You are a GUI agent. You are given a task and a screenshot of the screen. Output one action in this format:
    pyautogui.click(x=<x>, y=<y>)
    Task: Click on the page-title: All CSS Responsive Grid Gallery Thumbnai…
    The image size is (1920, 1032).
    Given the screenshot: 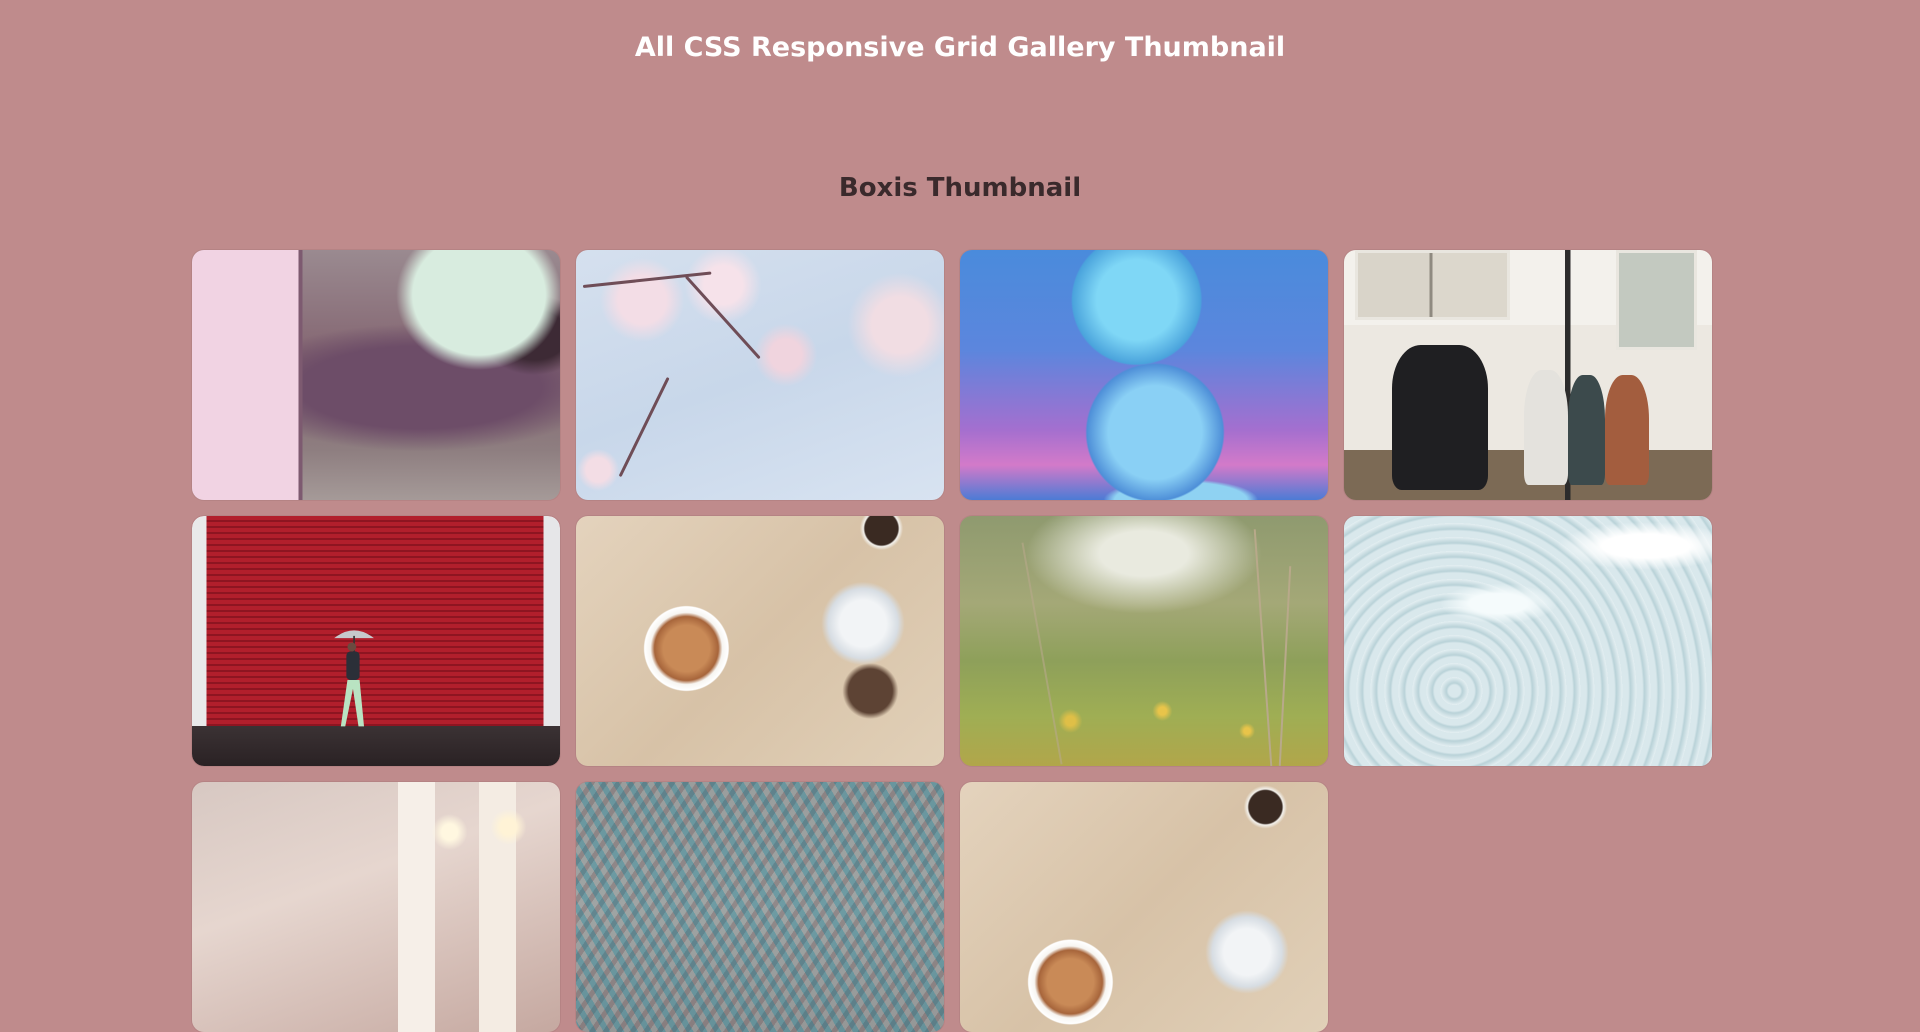 What is the action you would take?
    pyautogui.click(x=960, y=47)
    